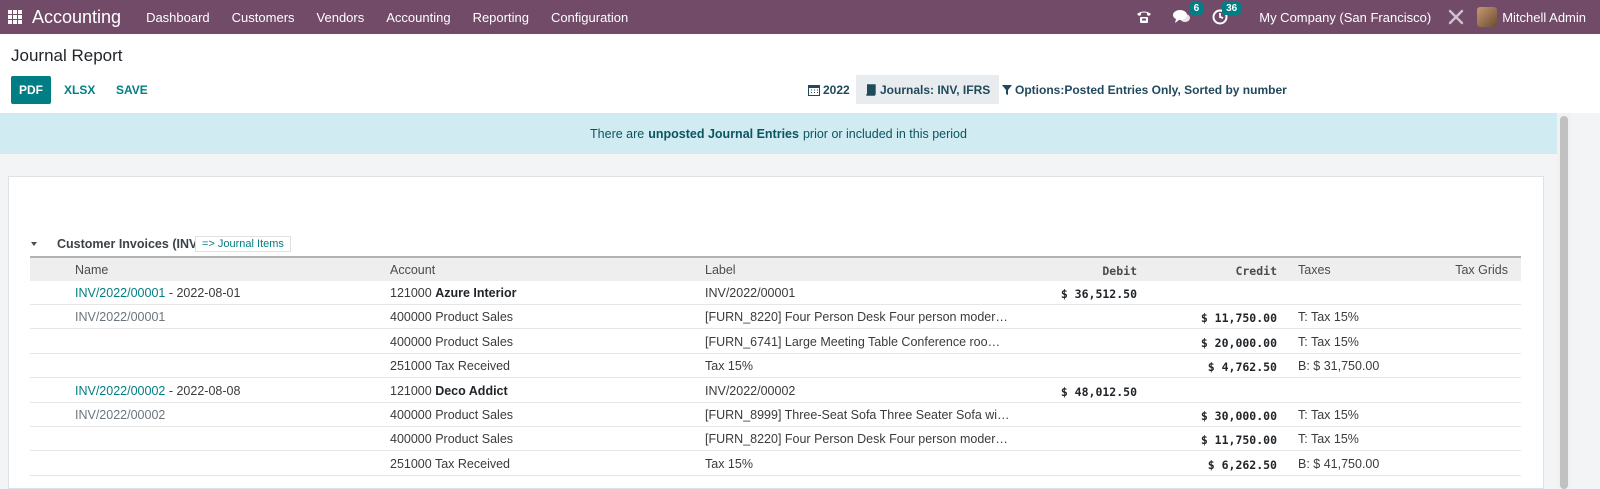 This screenshot has width=1600, height=489. What do you see at coordinates (34, 244) in the screenshot?
I see `caret-down-icon` at bounding box center [34, 244].